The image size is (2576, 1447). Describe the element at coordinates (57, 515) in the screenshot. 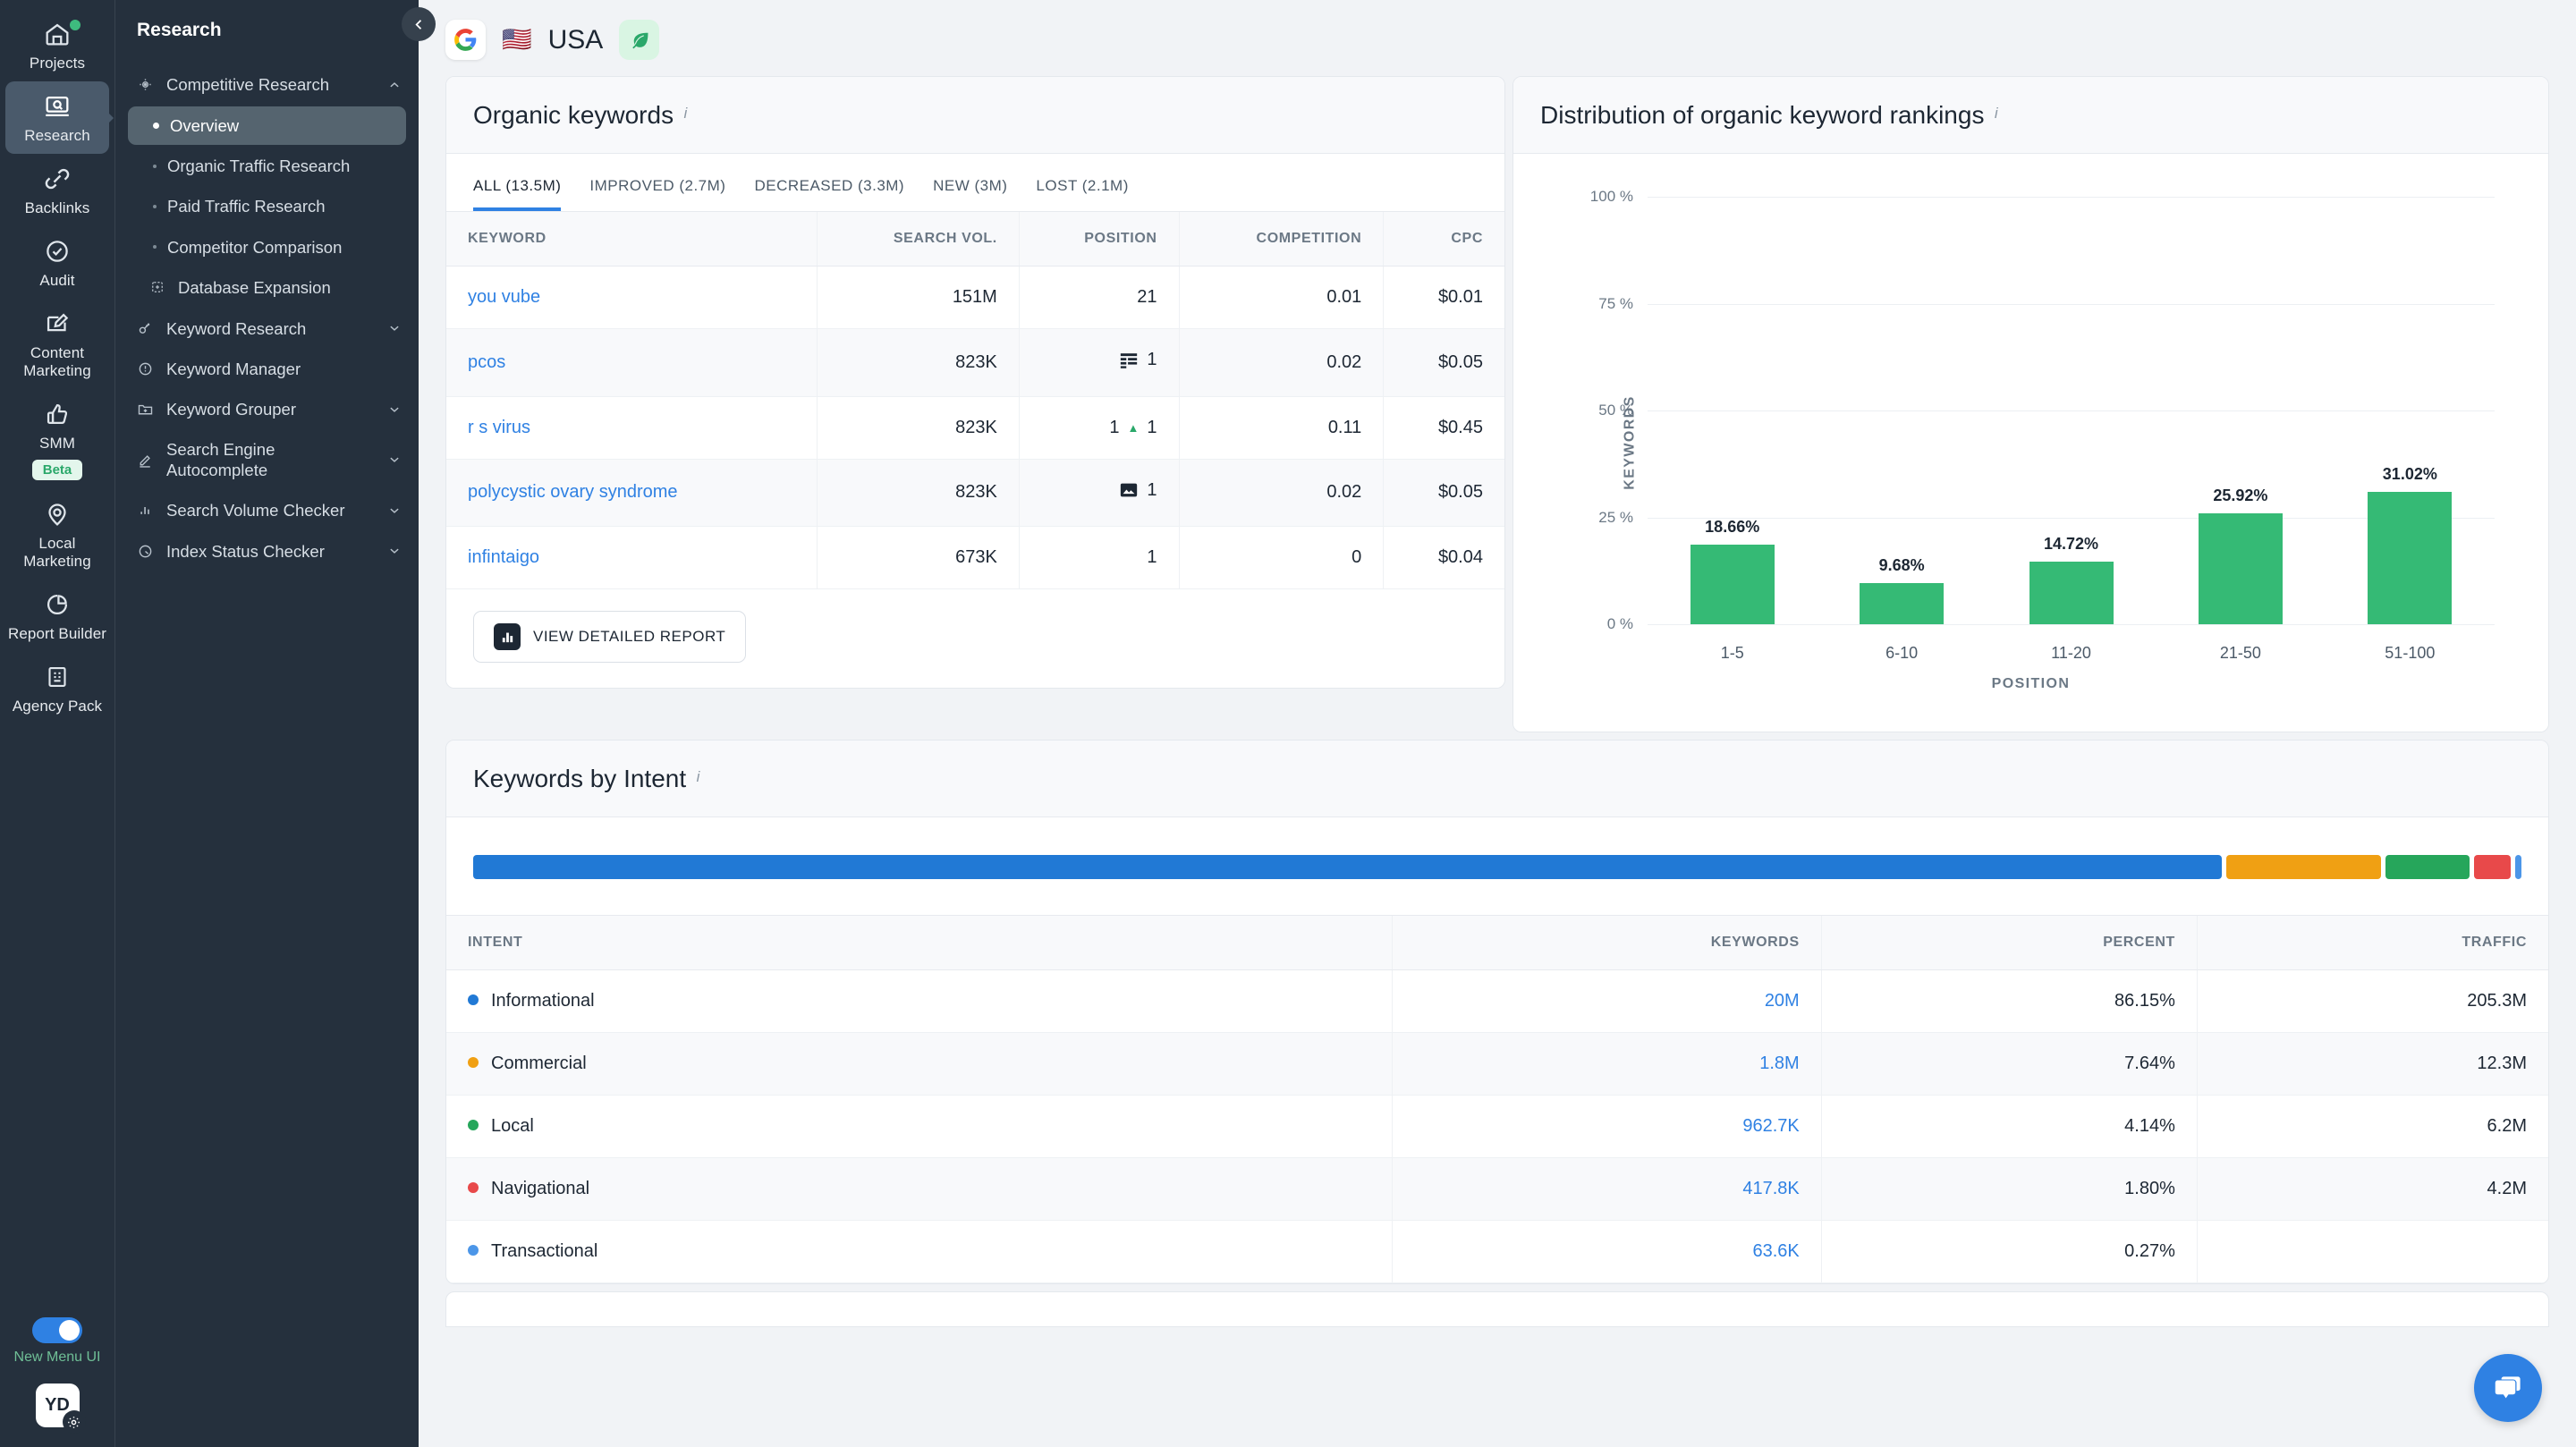

I see `location-icon` at that location.